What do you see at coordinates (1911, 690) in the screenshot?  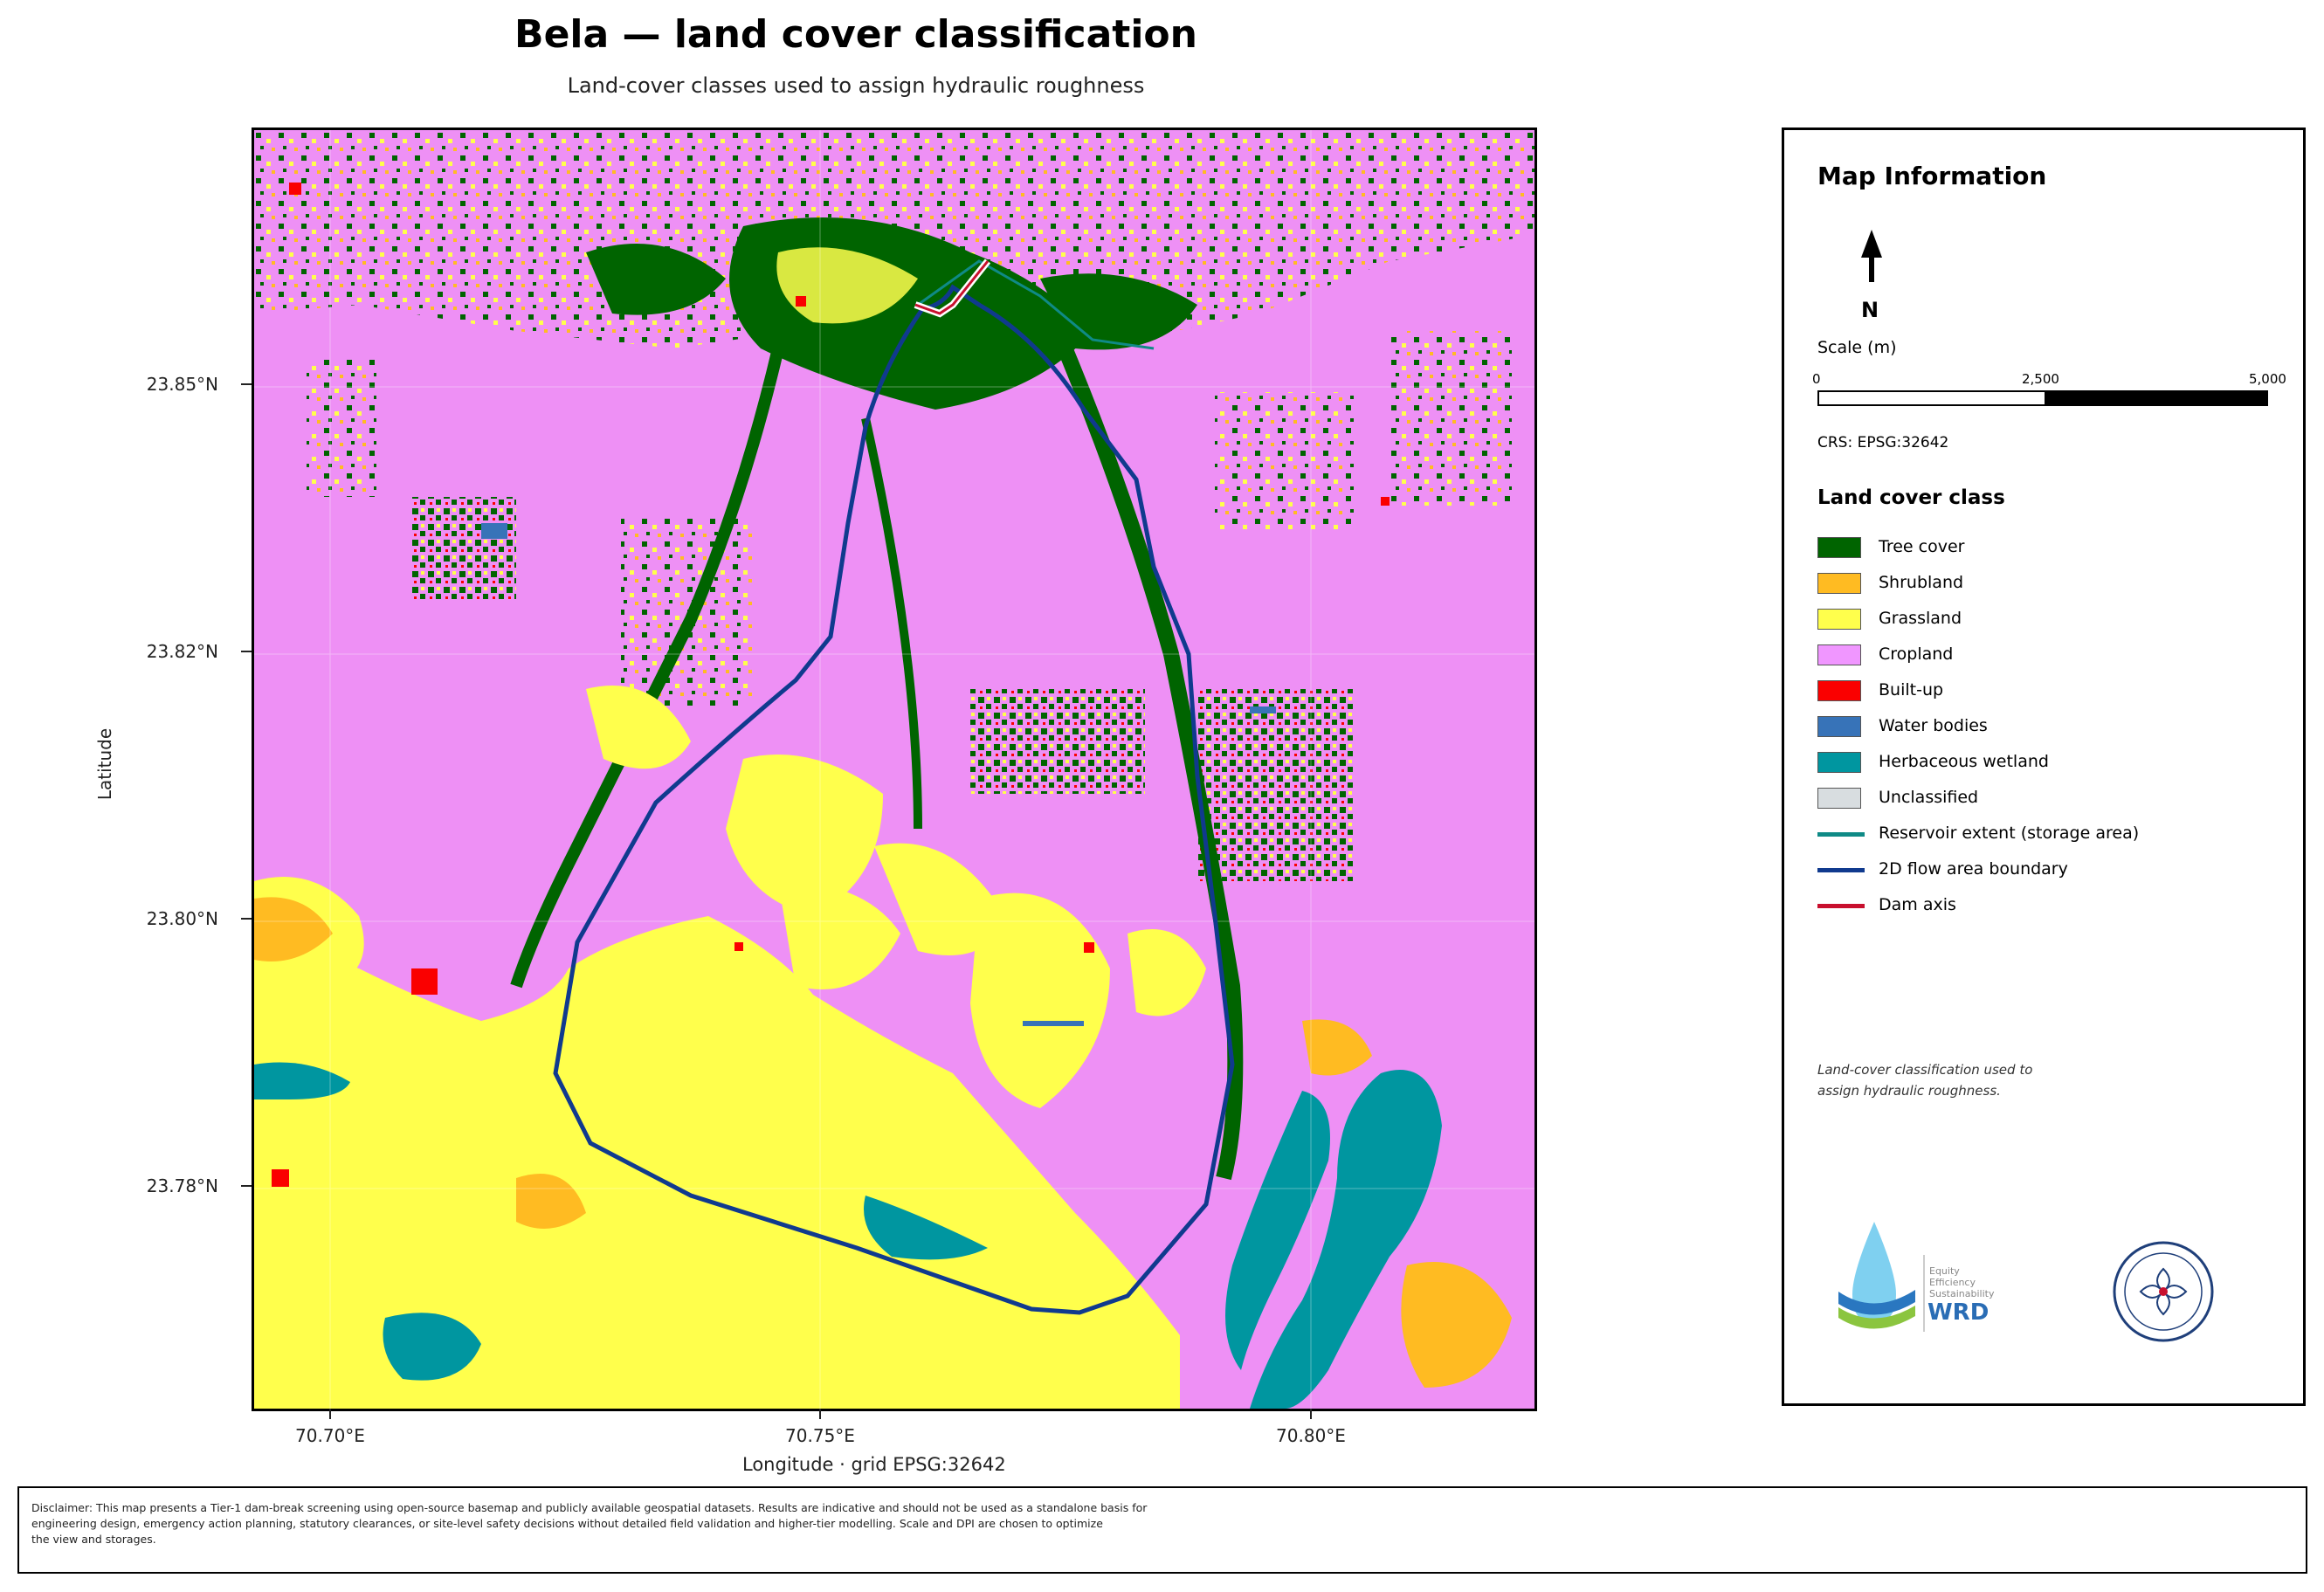 I see `legend-label: Built-up` at bounding box center [1911, 690].